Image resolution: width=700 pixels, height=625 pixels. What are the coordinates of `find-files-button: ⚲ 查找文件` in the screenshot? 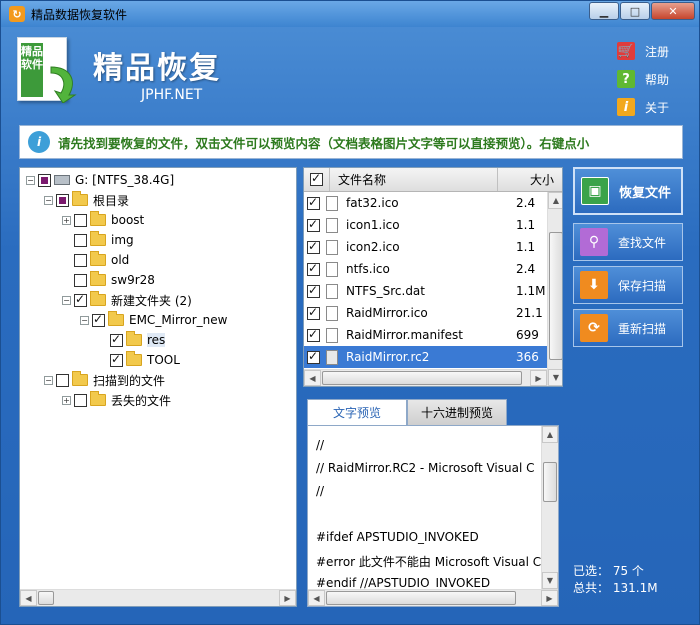 It's located at (628, 242).